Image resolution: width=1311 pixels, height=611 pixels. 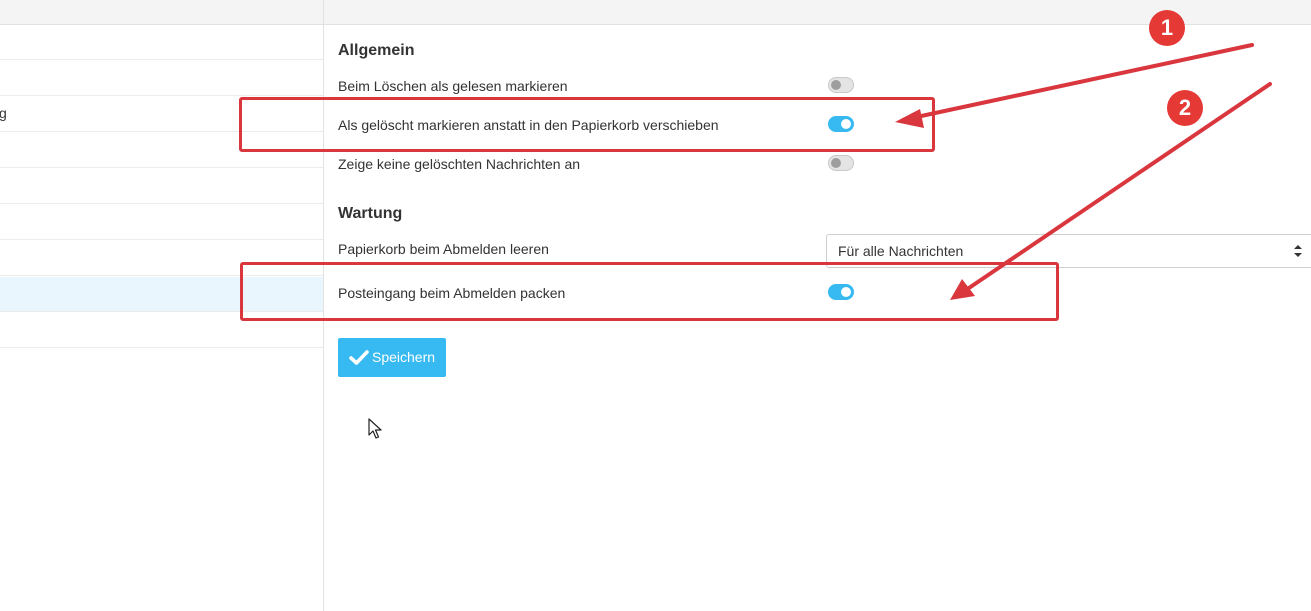 What do you see at coordinates (901, 251) in the screenshot?
I see `empty-trash-select-value: Für alle Nachrichten` at bounding box center [901, 251].